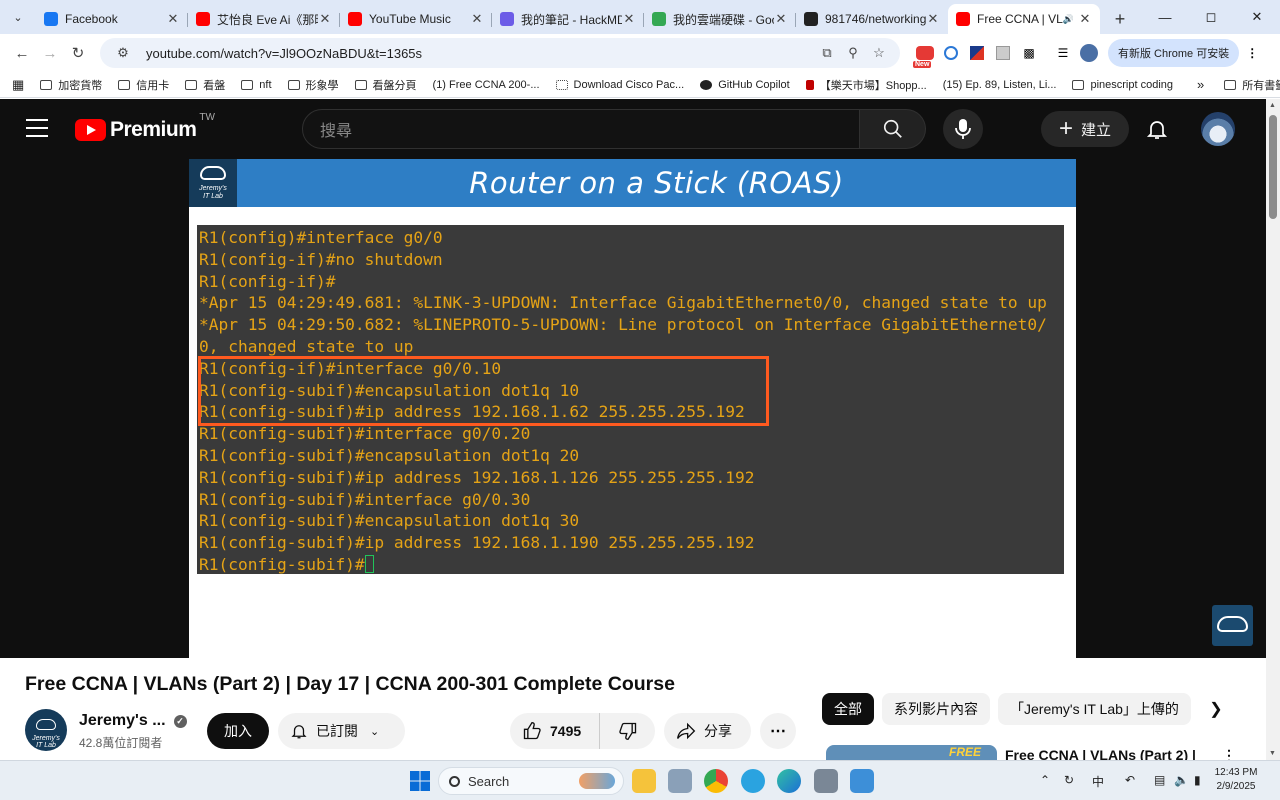 The width and height of the screenshot is (1280, 800). I want to click on share-button: 分享, so click(707, 731).